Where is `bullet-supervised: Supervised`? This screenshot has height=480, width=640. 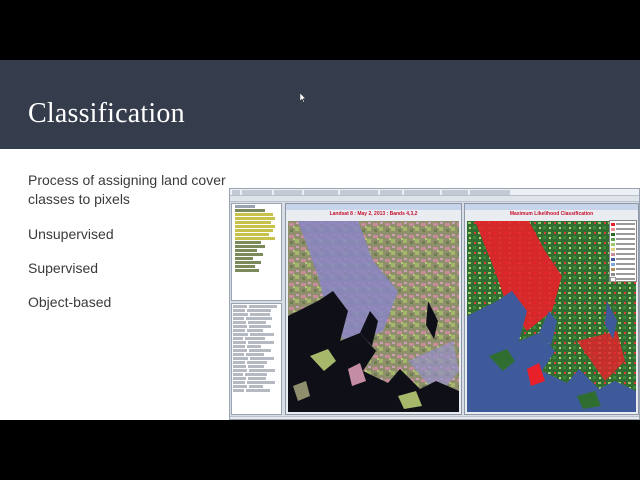
bullet-supervised: Supervised is located at coordinates (63, 268).